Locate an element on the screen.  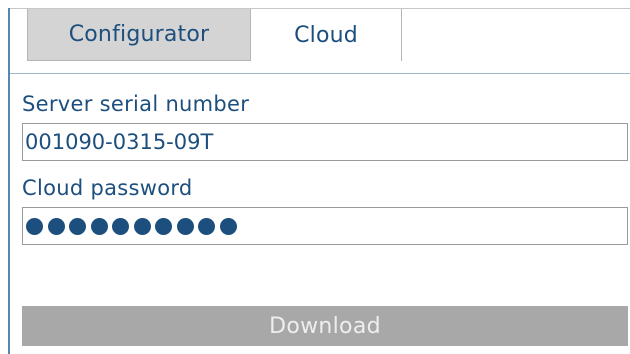
download-button: Download is located at coordinates (325, 326).